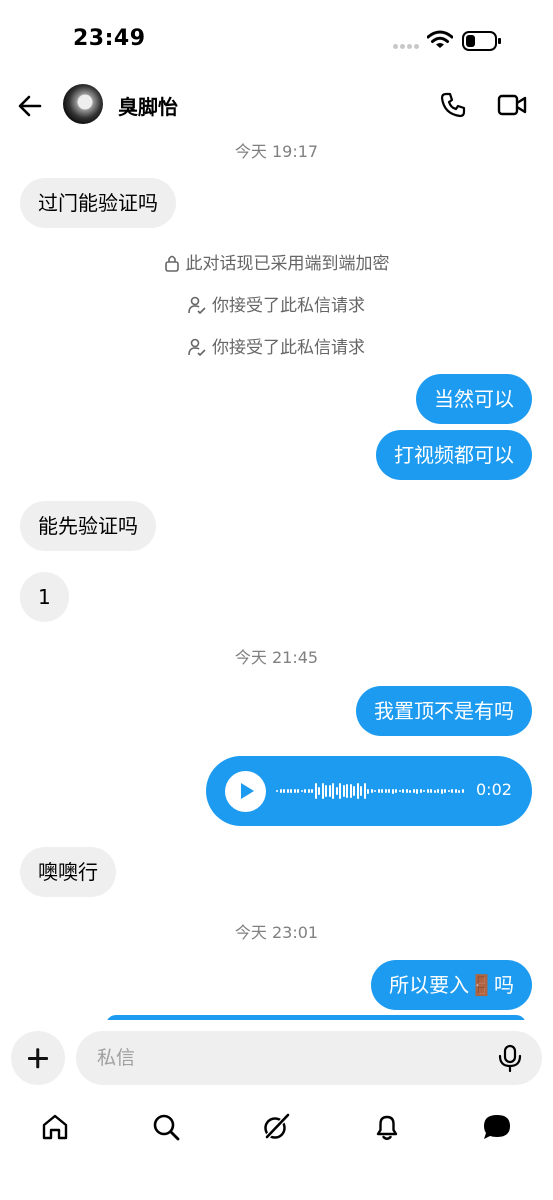 The image size is (553, 1200). I want to click on message-outgoing: 当然可以, so click(474, 399).